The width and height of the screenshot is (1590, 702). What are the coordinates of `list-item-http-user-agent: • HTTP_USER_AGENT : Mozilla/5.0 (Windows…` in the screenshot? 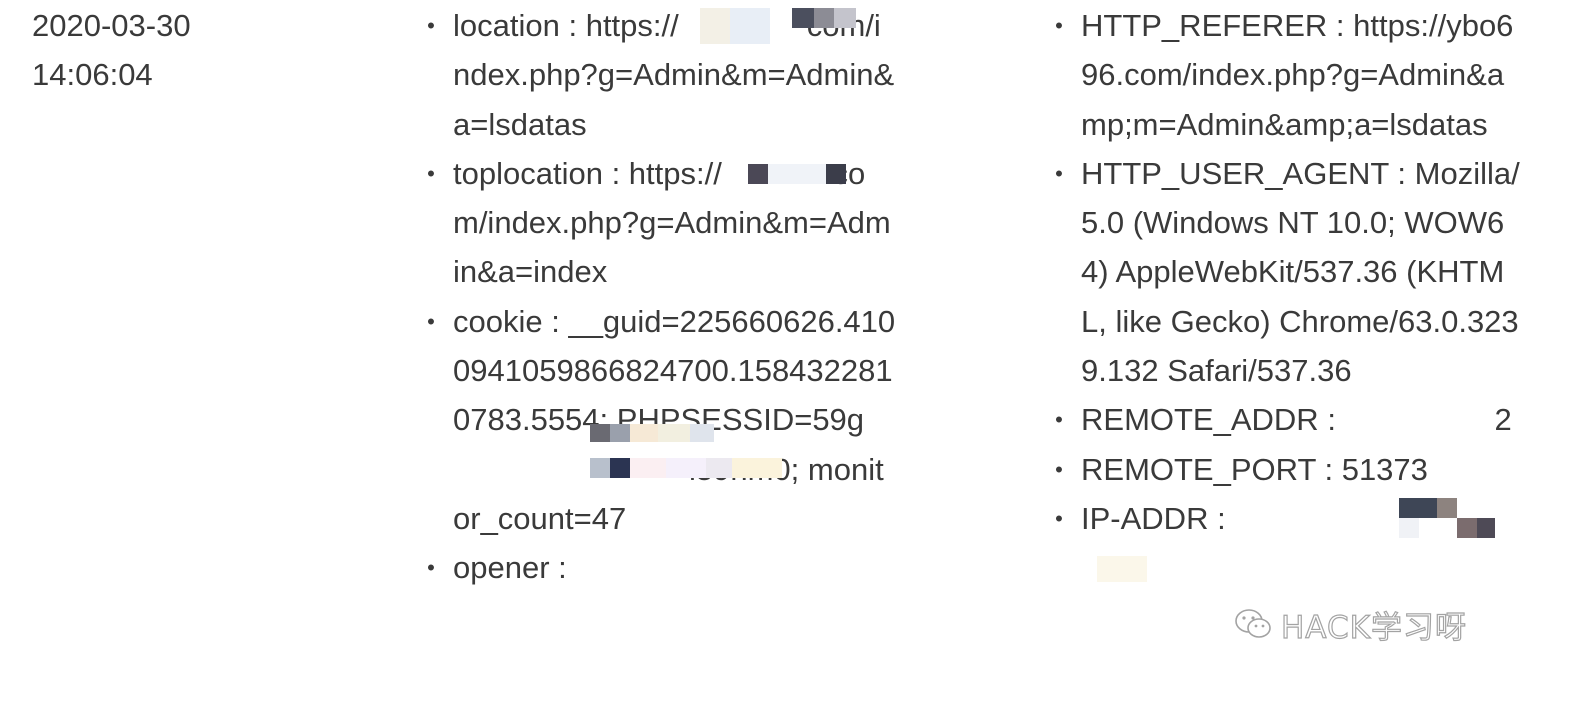 It's located at (1292, 272).